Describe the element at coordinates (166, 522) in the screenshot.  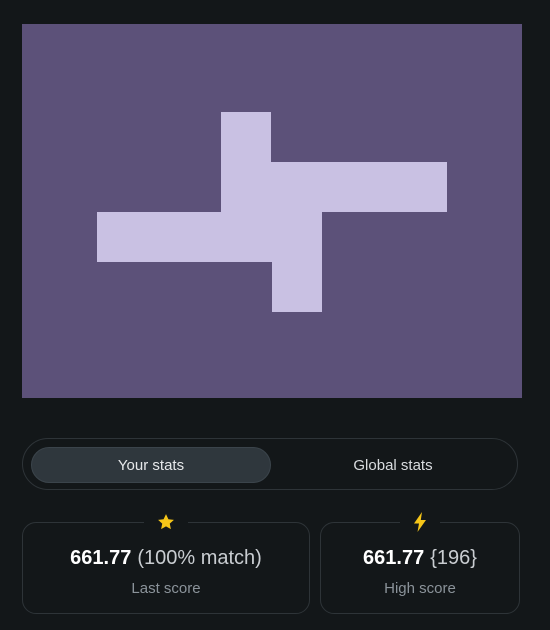
I see `star-icon` at that location.